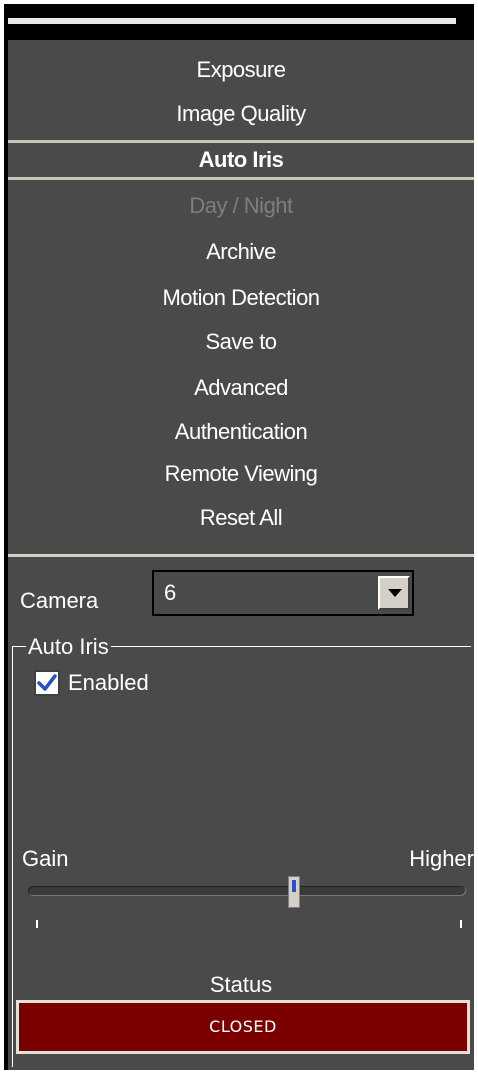  I want to click on menu-item-authentication: Authentication, so click(241, 432).